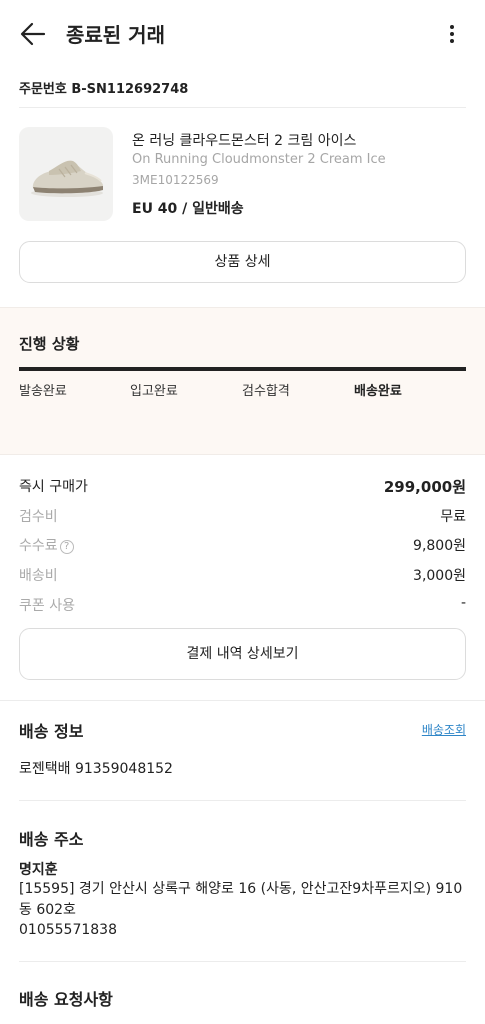  What do you see at coordinates (424, 487) in the screenshot?
I see `instant-price-value: 299,000원` at bounding box center [424, 487].